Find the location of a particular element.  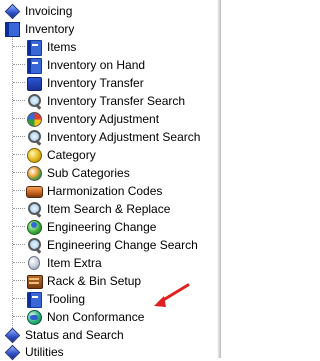

tree-item-label: Harmonization Codes is located at coordinates (105, 191).